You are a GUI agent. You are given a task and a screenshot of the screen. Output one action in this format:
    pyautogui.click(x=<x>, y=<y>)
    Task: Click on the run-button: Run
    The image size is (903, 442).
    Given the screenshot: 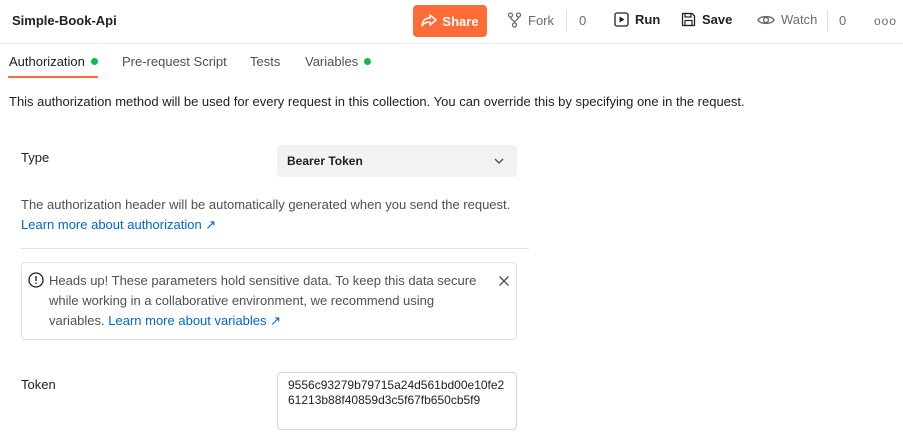 What is the action you would take?
    pyautogui.click(x=637, y=19)
    